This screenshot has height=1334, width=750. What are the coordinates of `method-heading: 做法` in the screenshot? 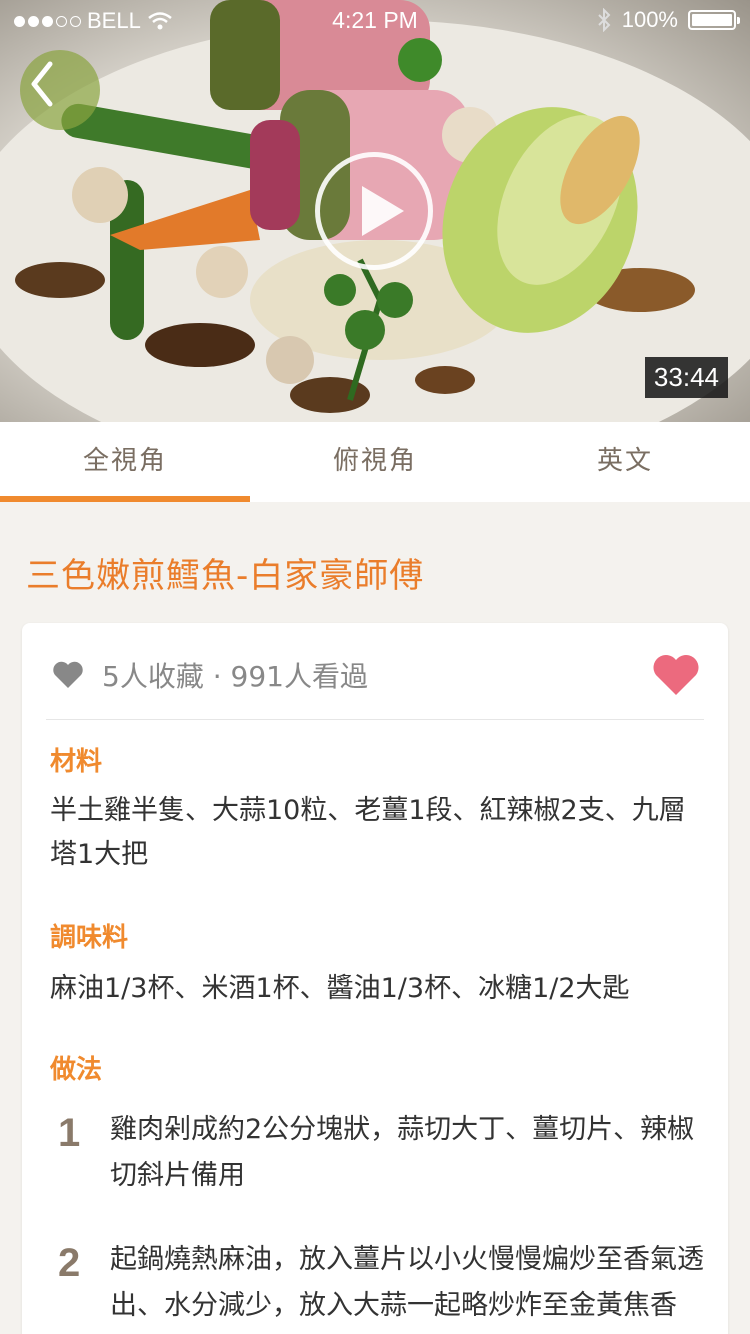 It's located at (76, 1070).